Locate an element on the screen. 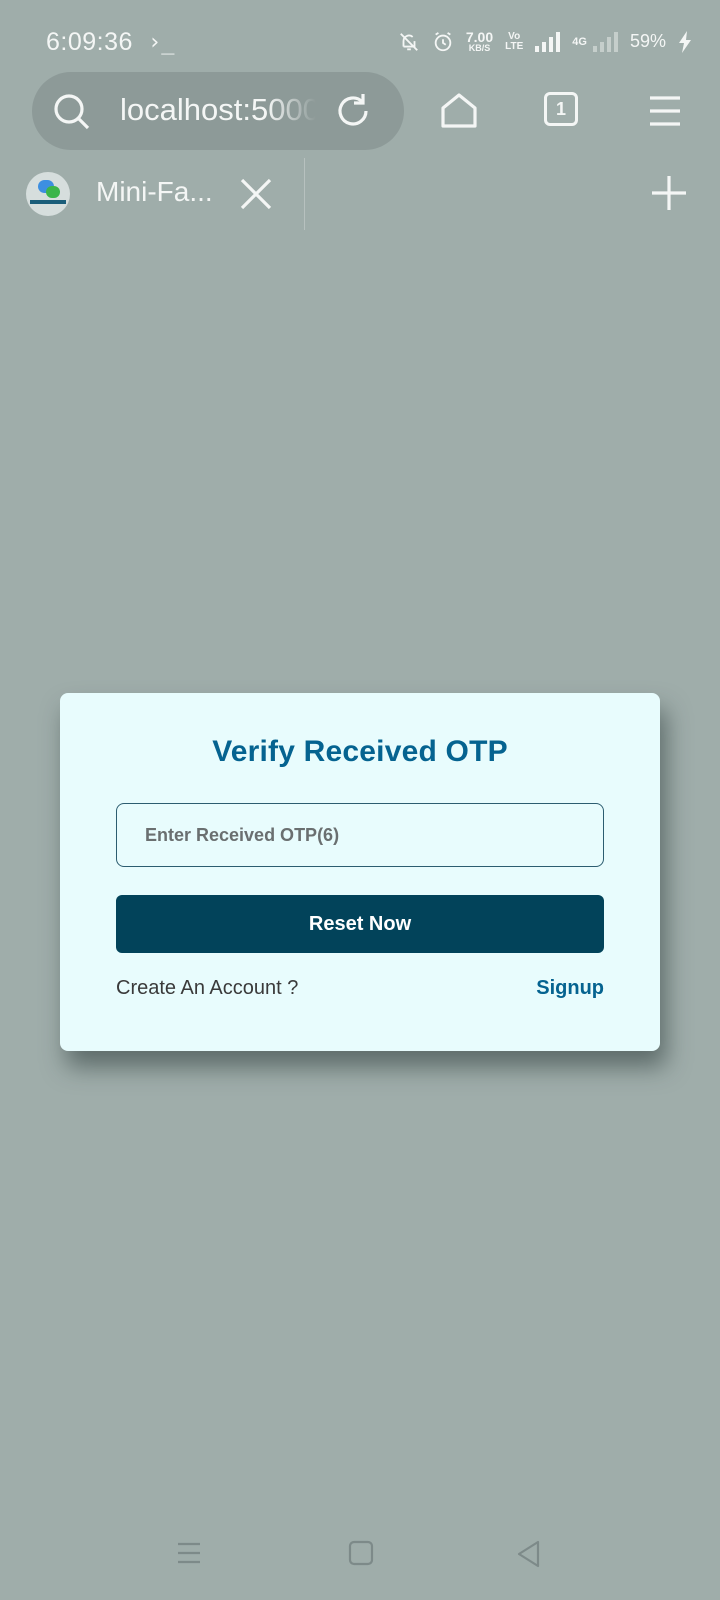  reset-now-button: Reset Now is located at coordinates (360, 924).